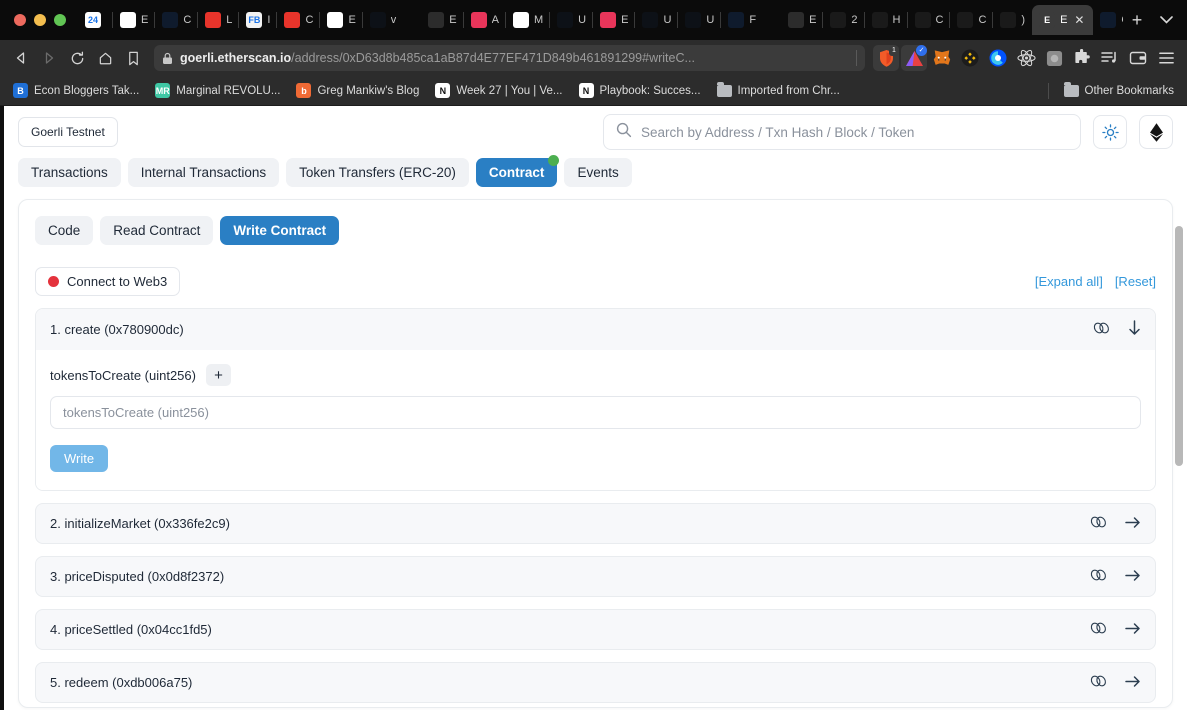 The image size is (1187, 710). I want to click on back-button, so click(21, 58).